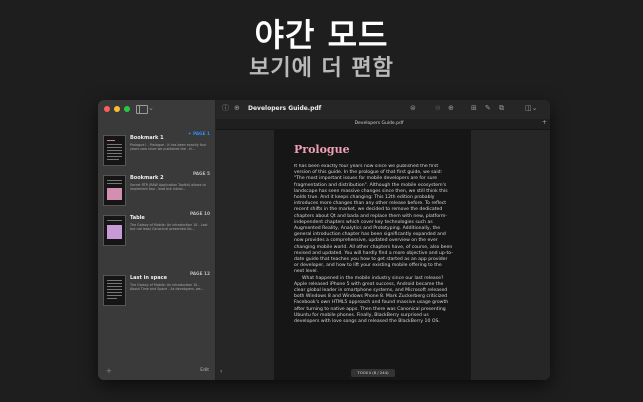 Image resolution: width=643 pixels, height=402 pixels. I want to click on tab-bar: Developers Guide.pdf +, so click(383, 124).